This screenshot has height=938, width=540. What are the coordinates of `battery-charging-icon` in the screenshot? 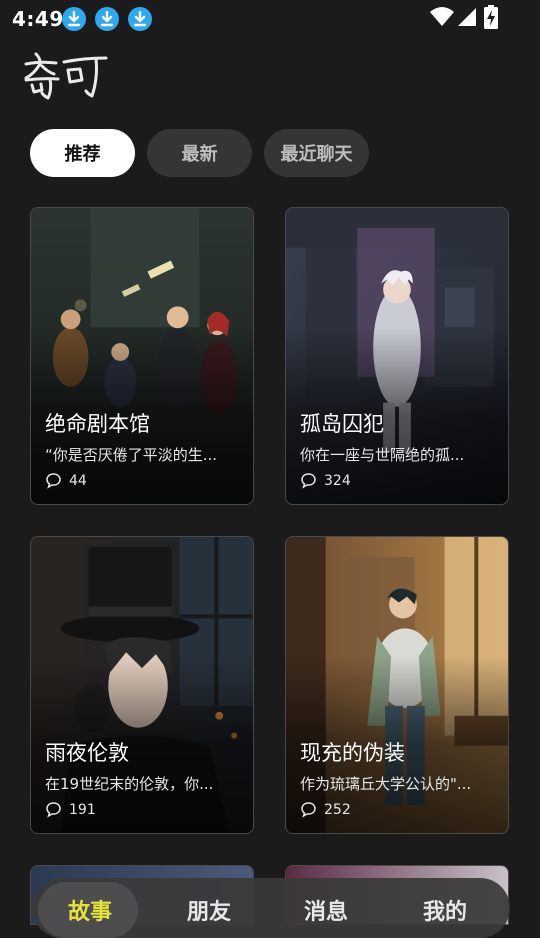 It's located at (491, 17).